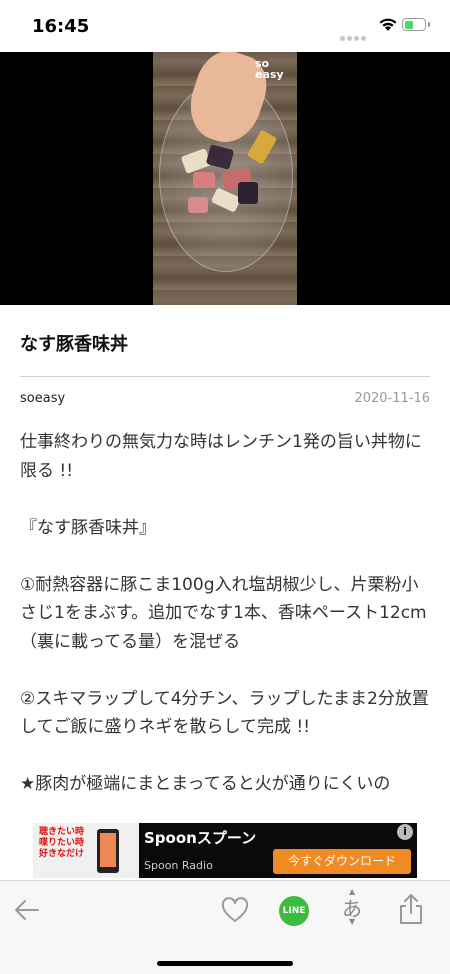 The height and width of the screenshot is (974, 450). I want to click on paragraph: ★豚肉が極端にまとまってると火が通りにくいの, so click(205, 784).